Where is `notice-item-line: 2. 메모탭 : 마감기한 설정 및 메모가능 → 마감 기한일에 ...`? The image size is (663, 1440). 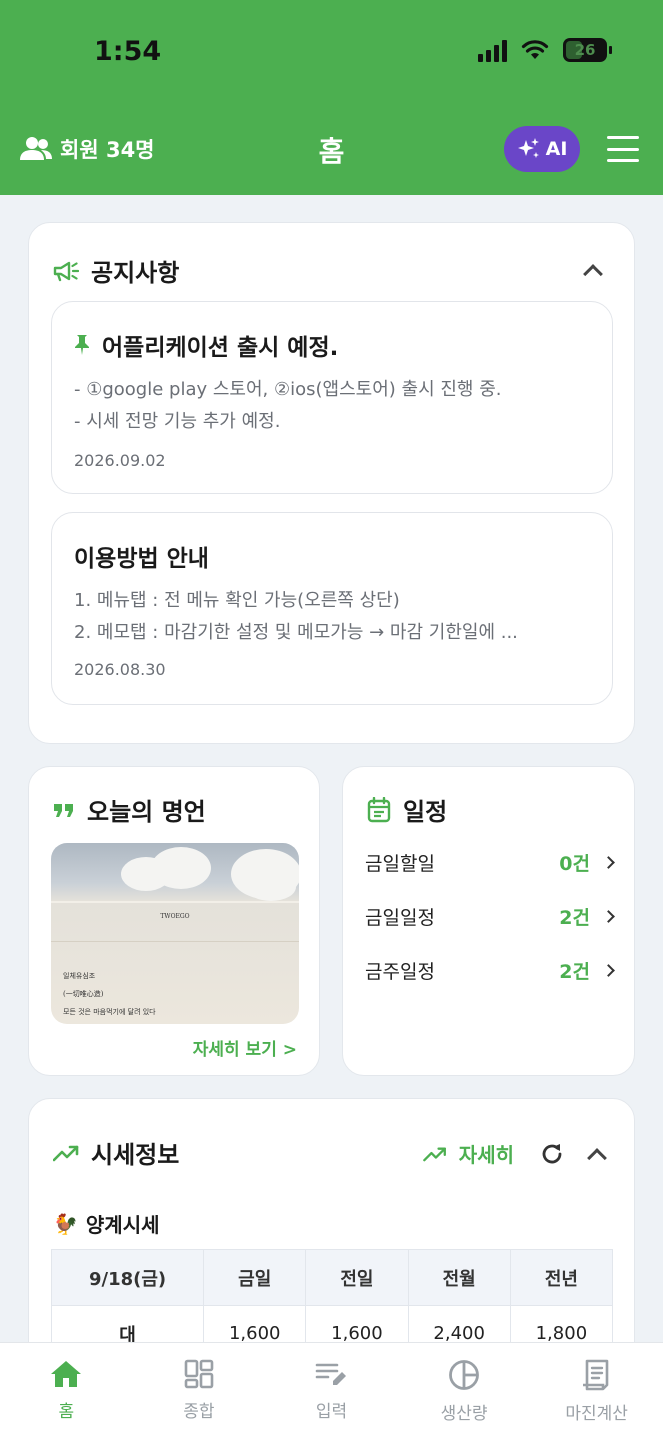 notice-item-line: 2. 메모탭 : 마감기한 설정 및 메모가능 → 마감 기한일에 ... is located at coordinates (296, 632).